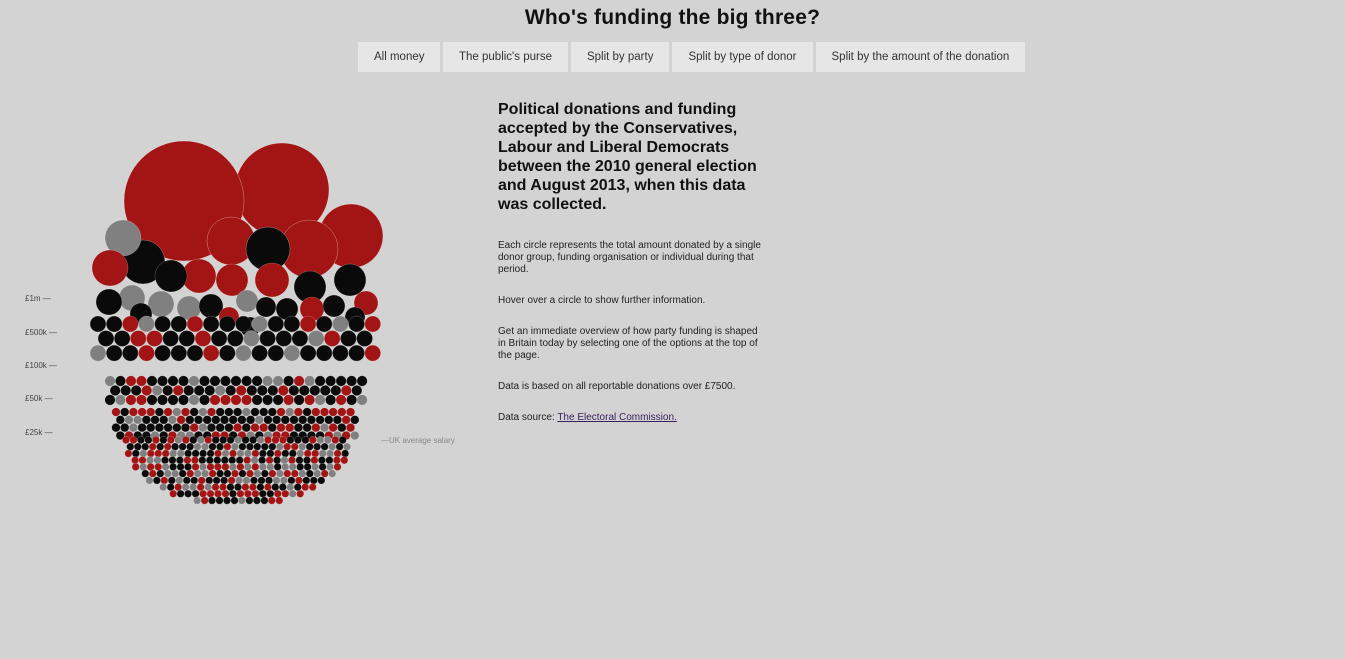  I want to click on tab-split-by-party: Split by party, so click(620, 57).